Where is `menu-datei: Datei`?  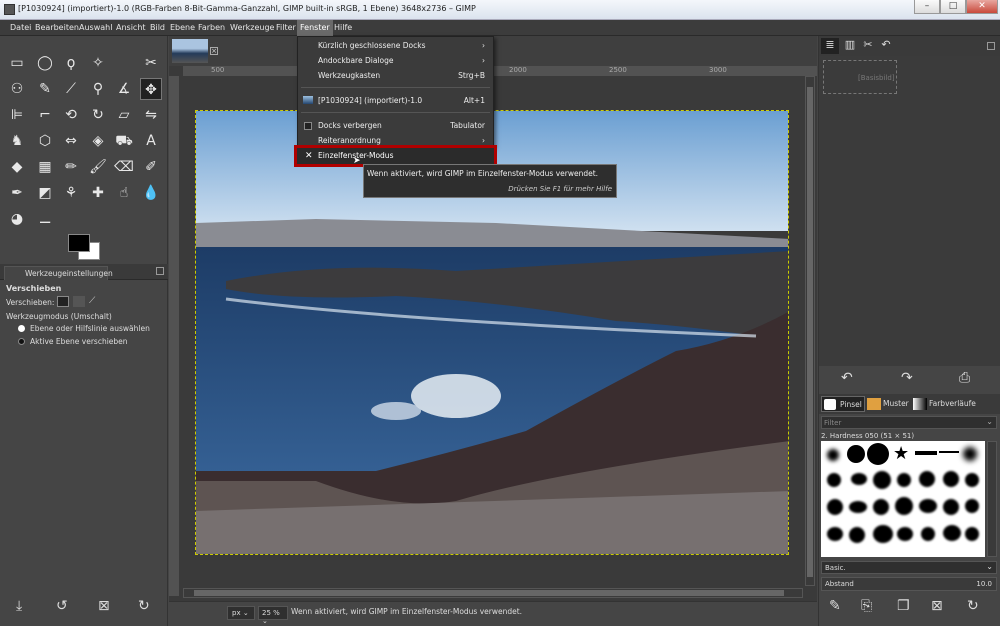 menu-datei: Datei is located at coordinates (20, 27).